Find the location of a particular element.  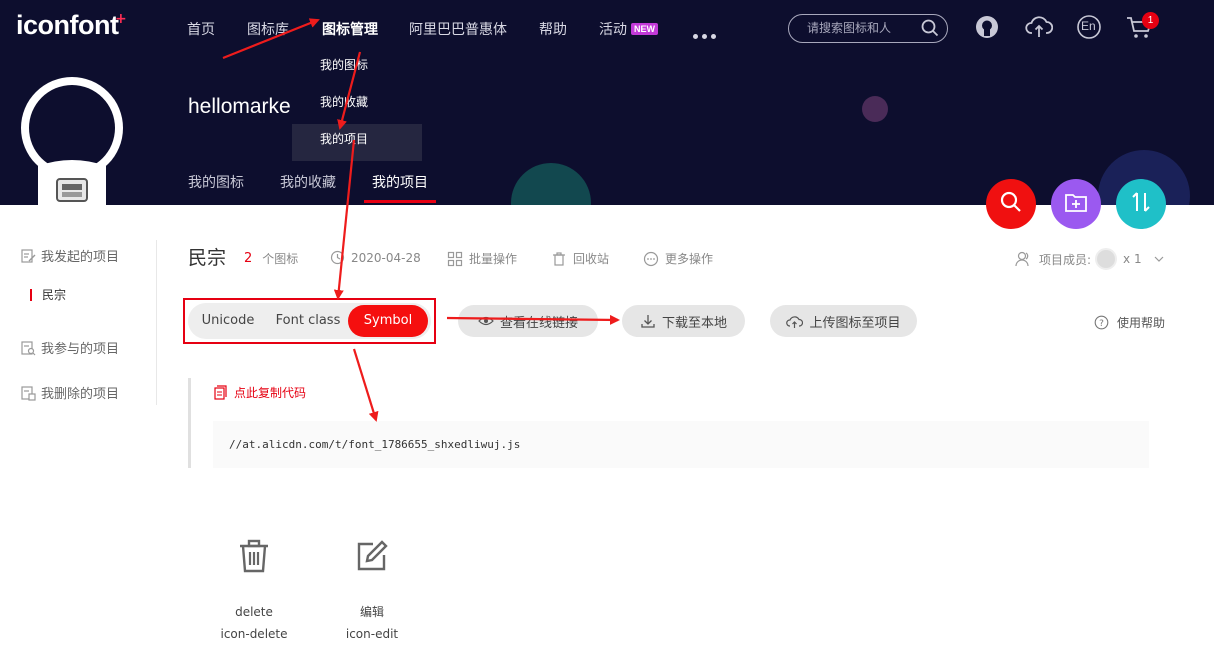

decor-circle-plum is located at coordinates (875, 109).